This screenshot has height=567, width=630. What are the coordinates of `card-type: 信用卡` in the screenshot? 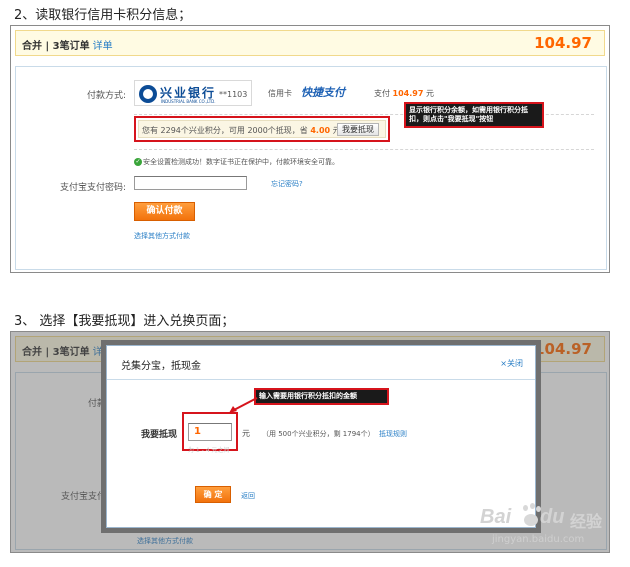 It's located at (280, 93).